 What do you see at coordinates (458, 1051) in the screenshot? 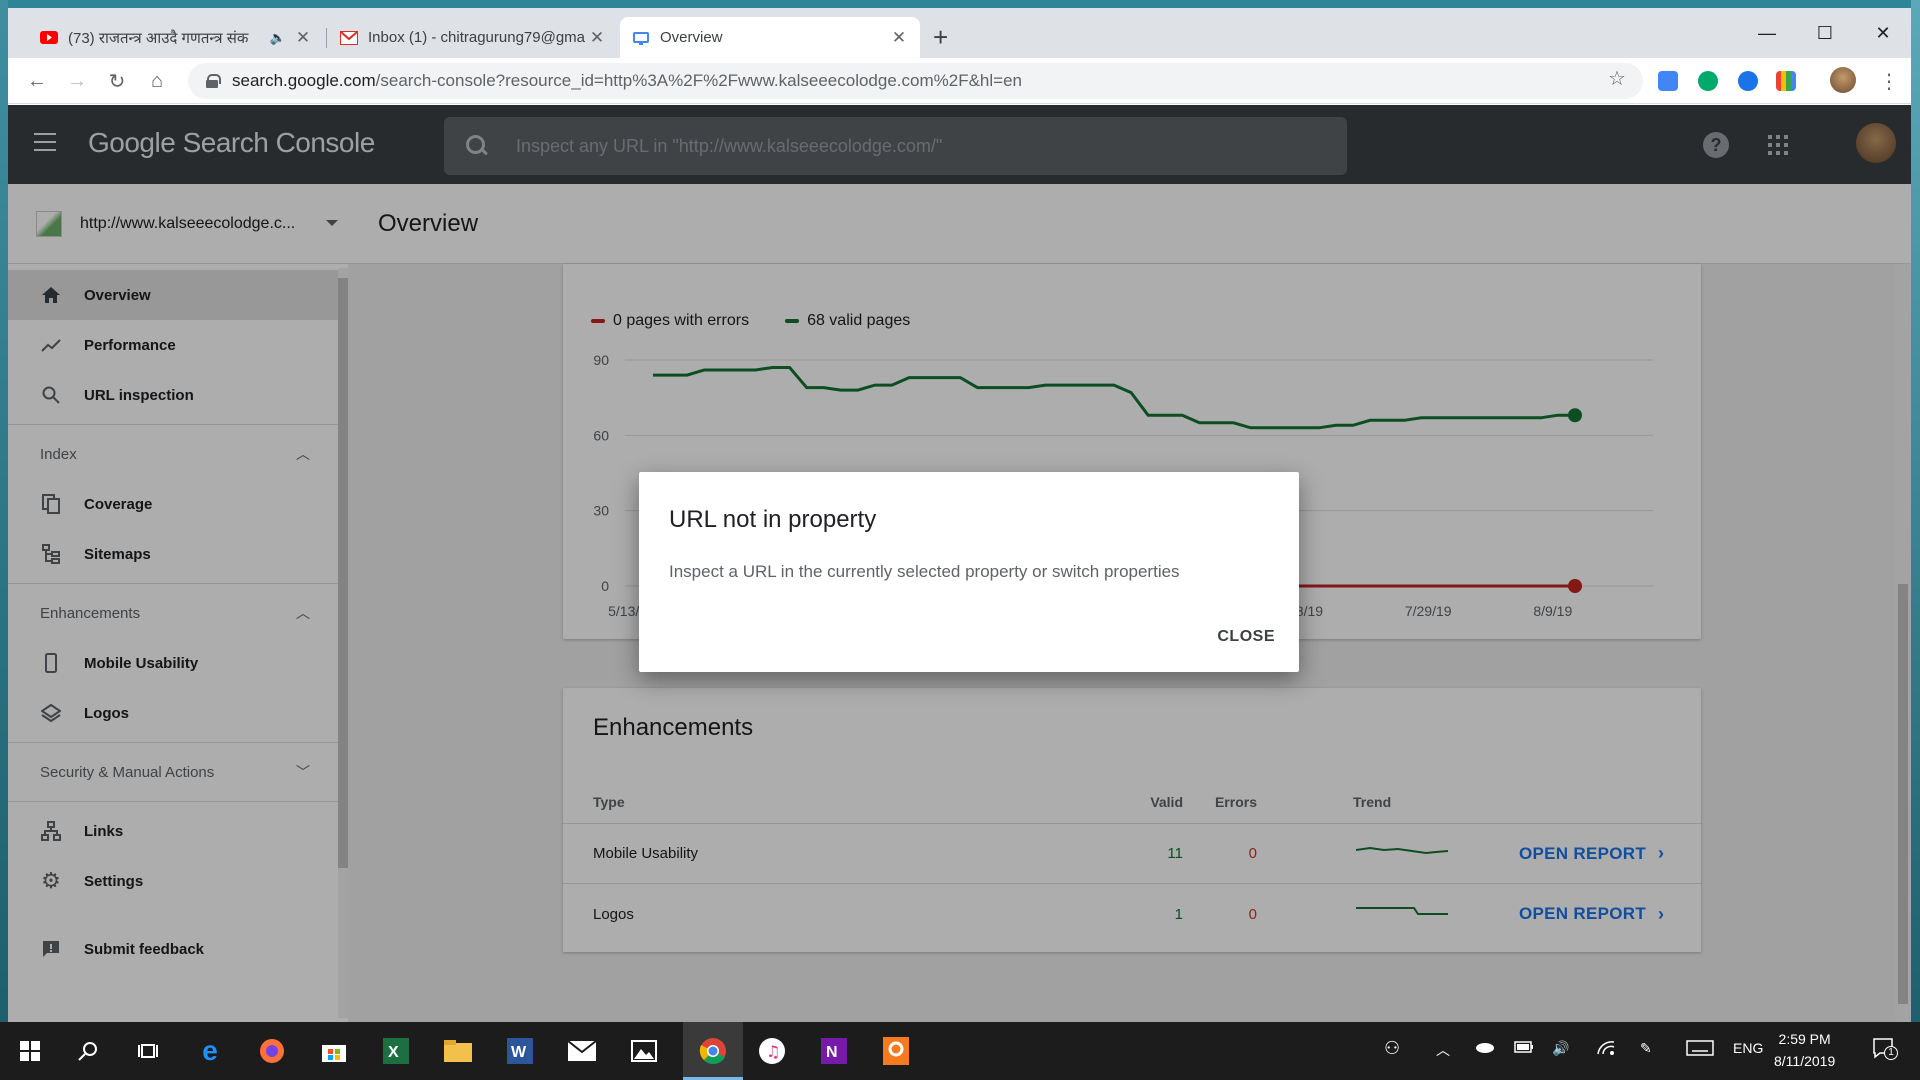
I see `file-explorer-icon` at bounding box center [458, 1051].